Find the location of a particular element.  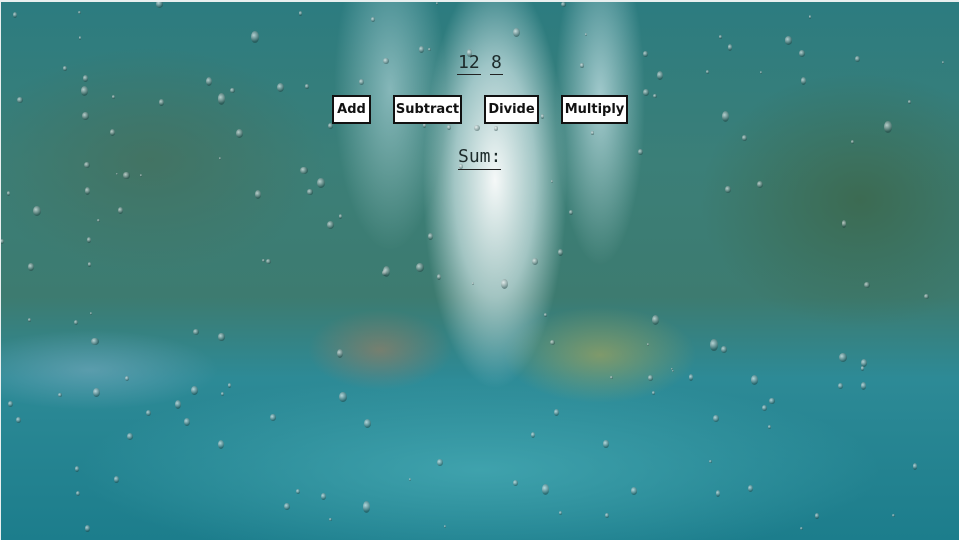

operand-b: 8 is located at coordinates (496, 63).